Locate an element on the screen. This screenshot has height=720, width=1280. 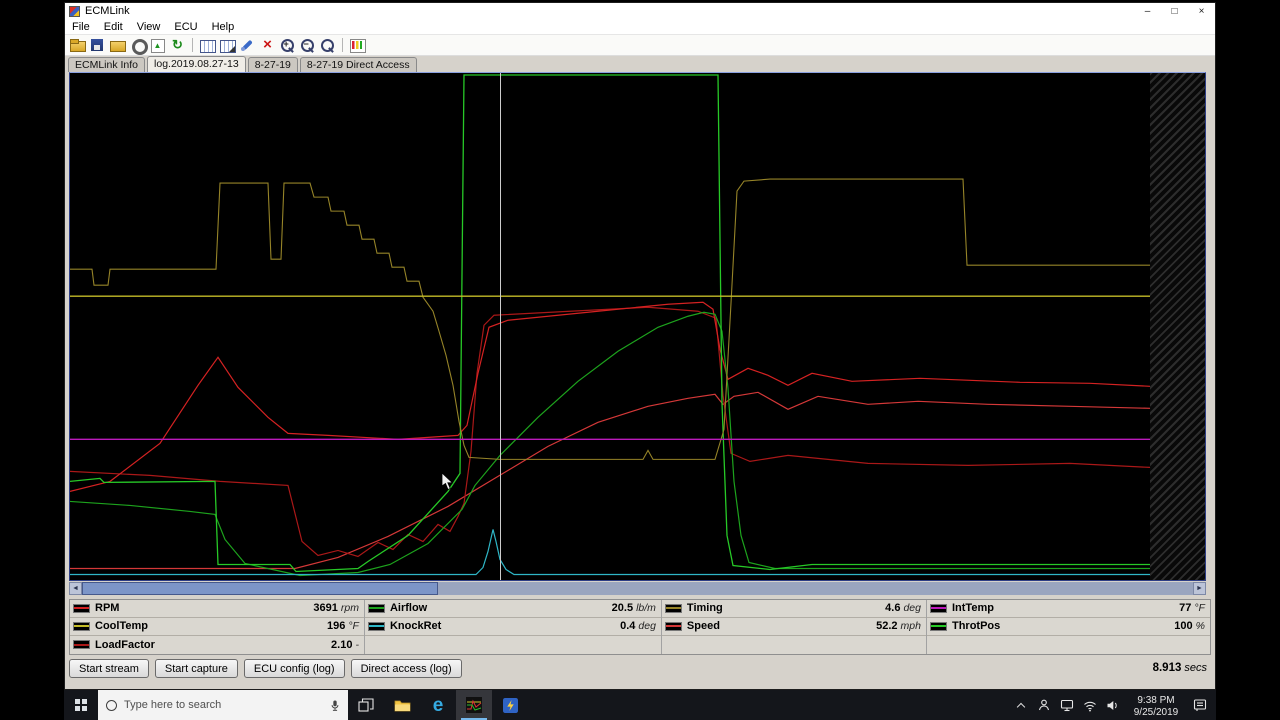
param-name: IntTemp is located at coordinates (972, 608).